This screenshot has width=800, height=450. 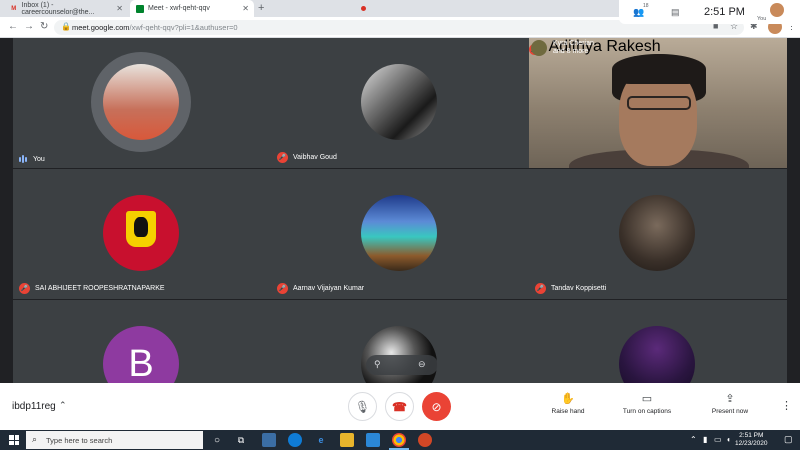 I want to click on task-view-icon: ⧉, so click(x=241, y=440).